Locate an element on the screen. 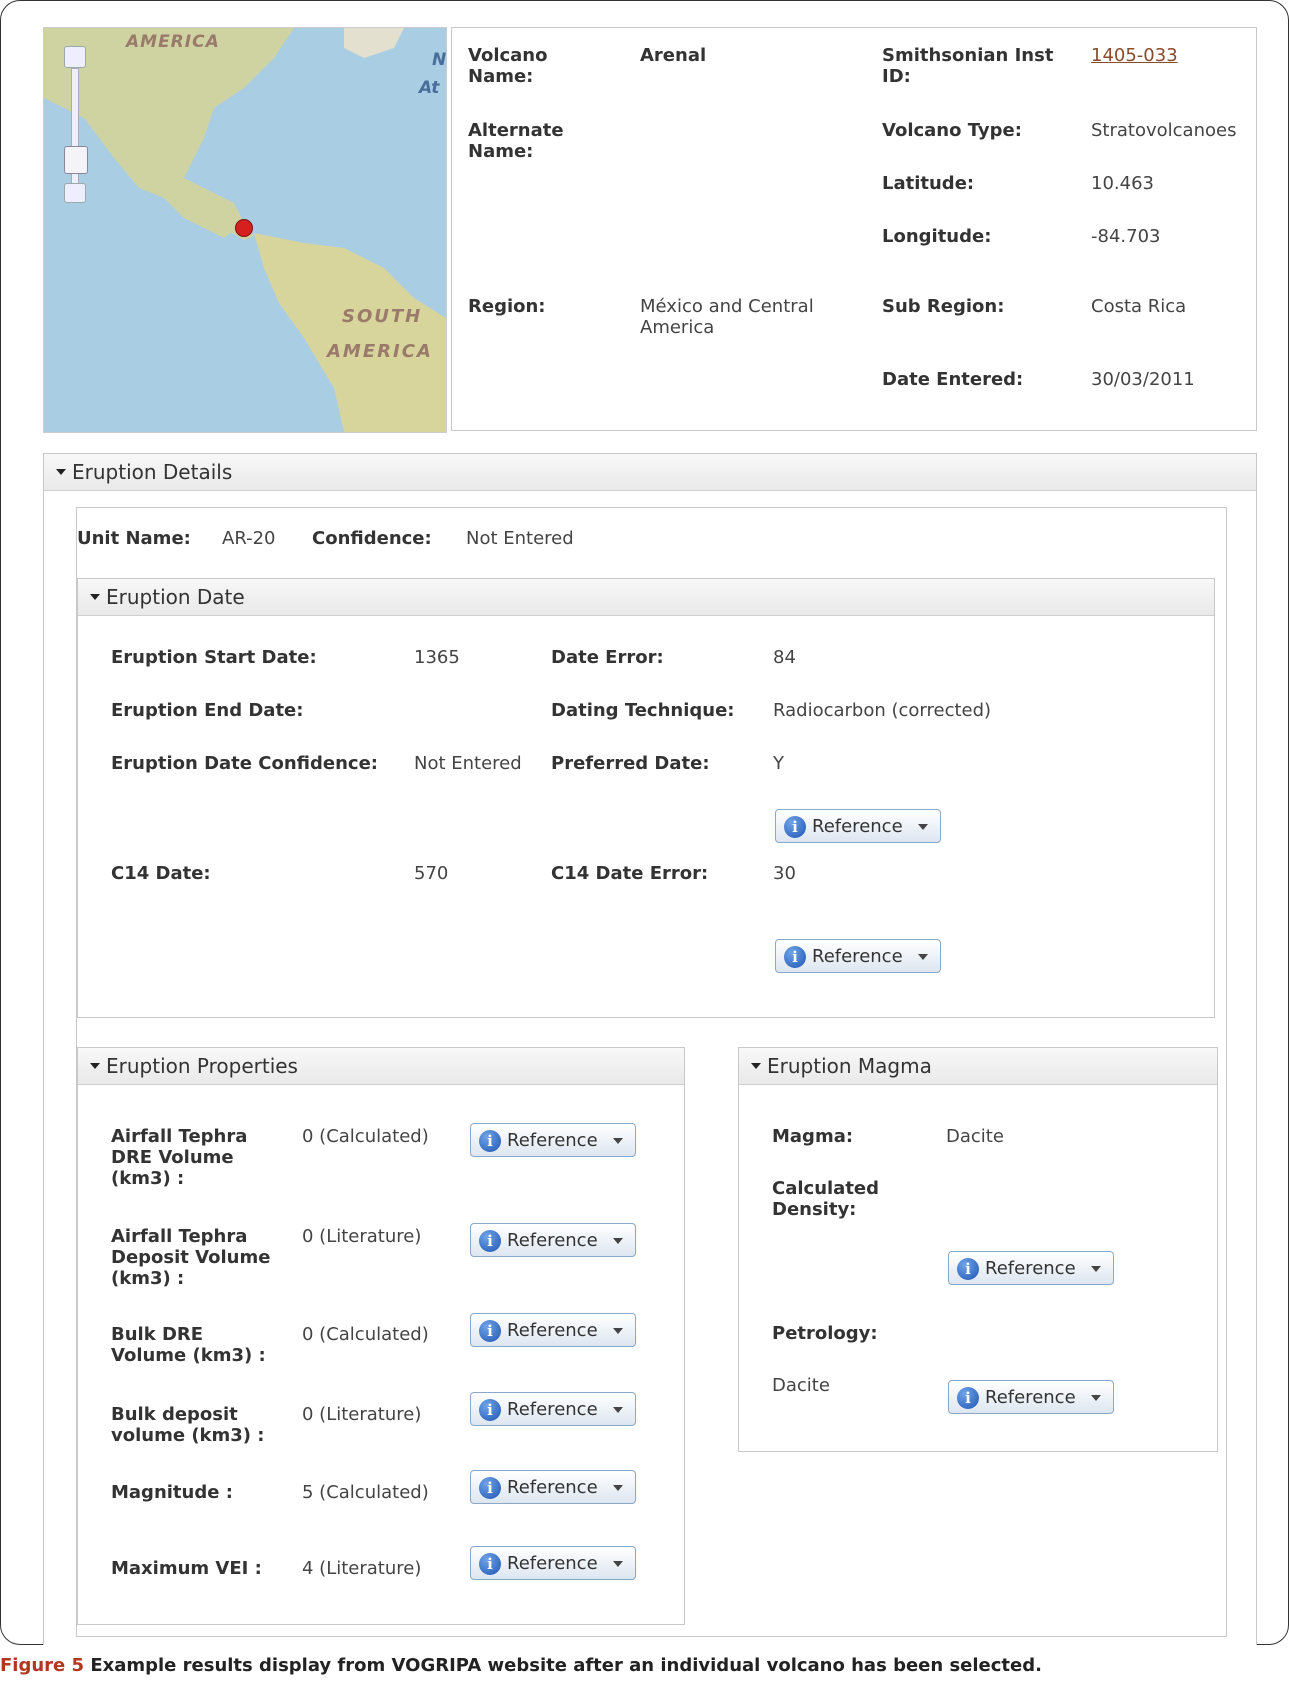 Image resolution: width=1289 pixels, height=1698 pixels. start-date: 1365 is located at coordinates (437, 657).